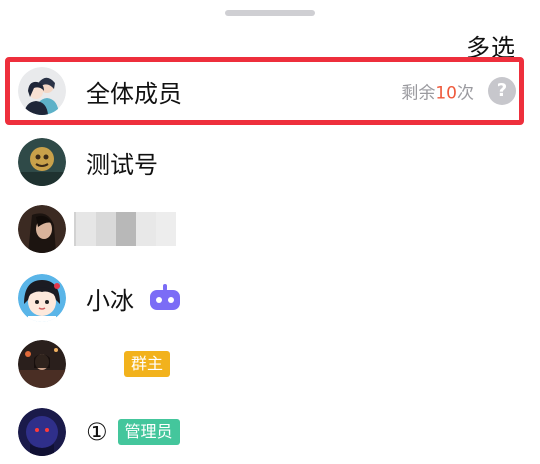  What do you see at coordinates (270, 364) in the screenshot?
I see `member-row: 群主` at bounding box center [270, 364].